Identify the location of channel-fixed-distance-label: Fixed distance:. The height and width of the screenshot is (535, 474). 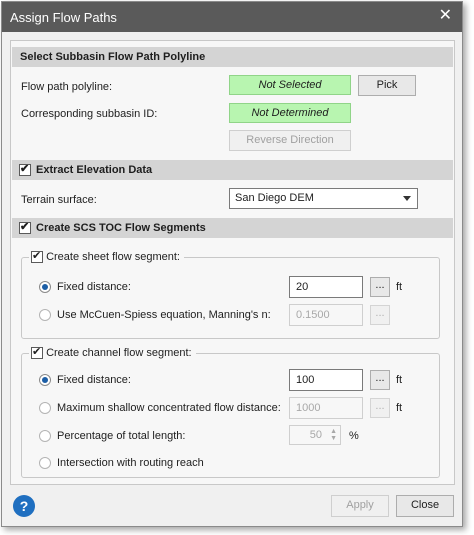
(94, 380).